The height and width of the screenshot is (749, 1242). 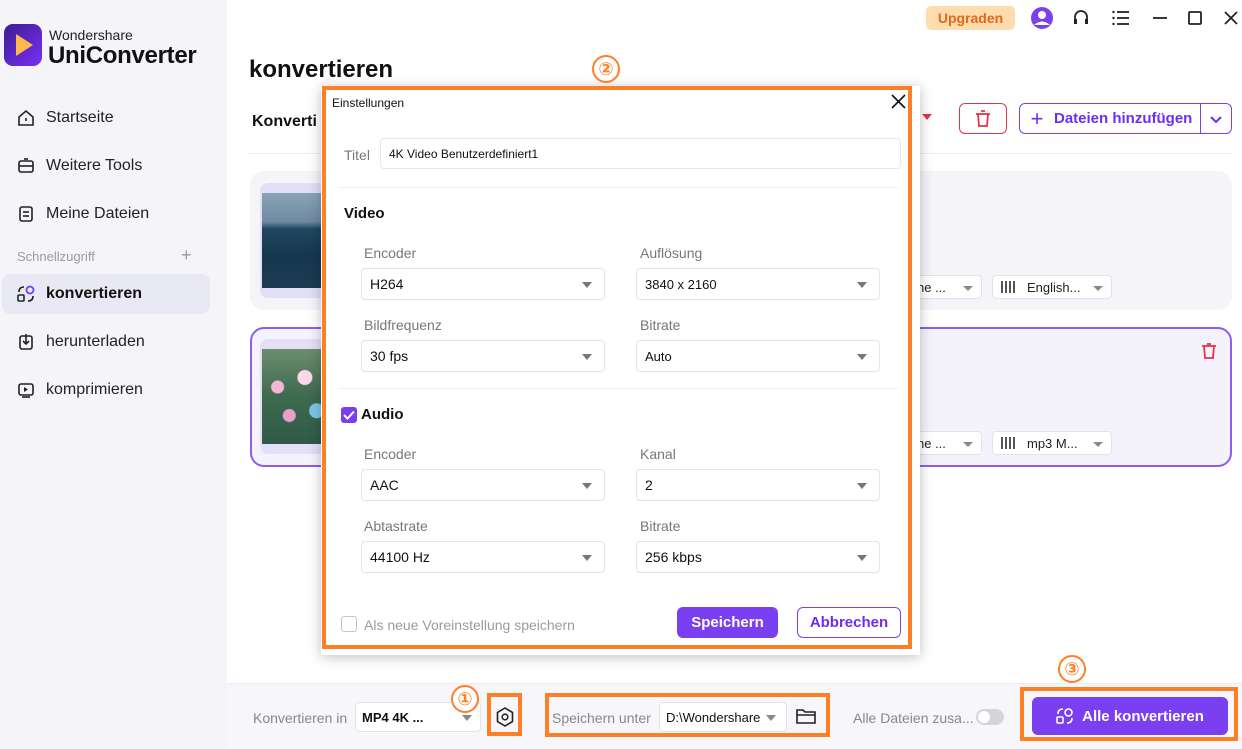 I want to click on home-icon, so click(x=26, y=118).